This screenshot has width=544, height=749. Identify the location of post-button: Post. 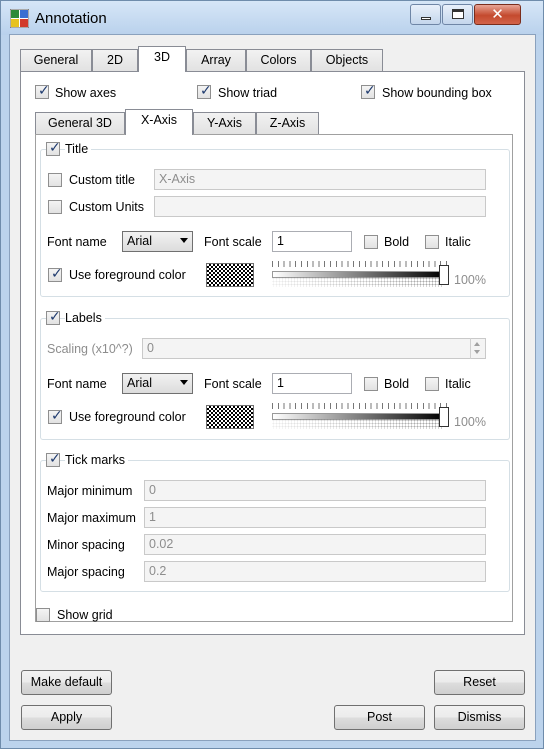
(379, 717).